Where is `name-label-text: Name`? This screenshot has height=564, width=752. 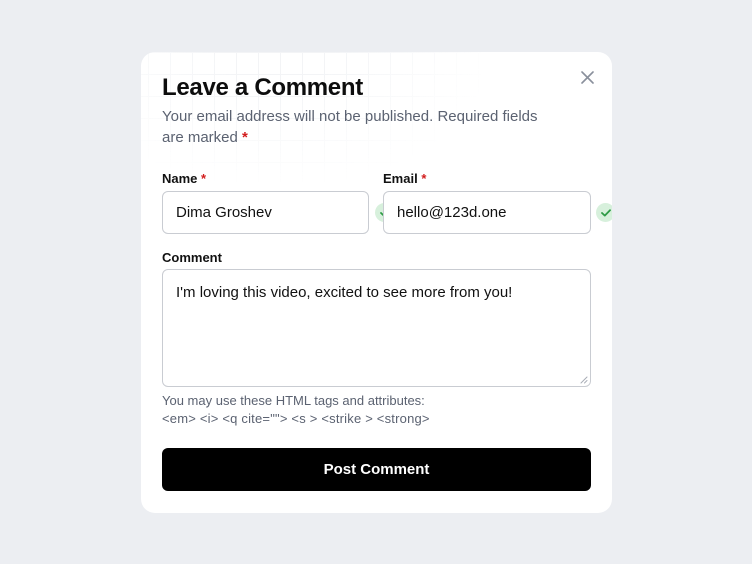
name-label-text: Name is located at coordinates (180, 178).